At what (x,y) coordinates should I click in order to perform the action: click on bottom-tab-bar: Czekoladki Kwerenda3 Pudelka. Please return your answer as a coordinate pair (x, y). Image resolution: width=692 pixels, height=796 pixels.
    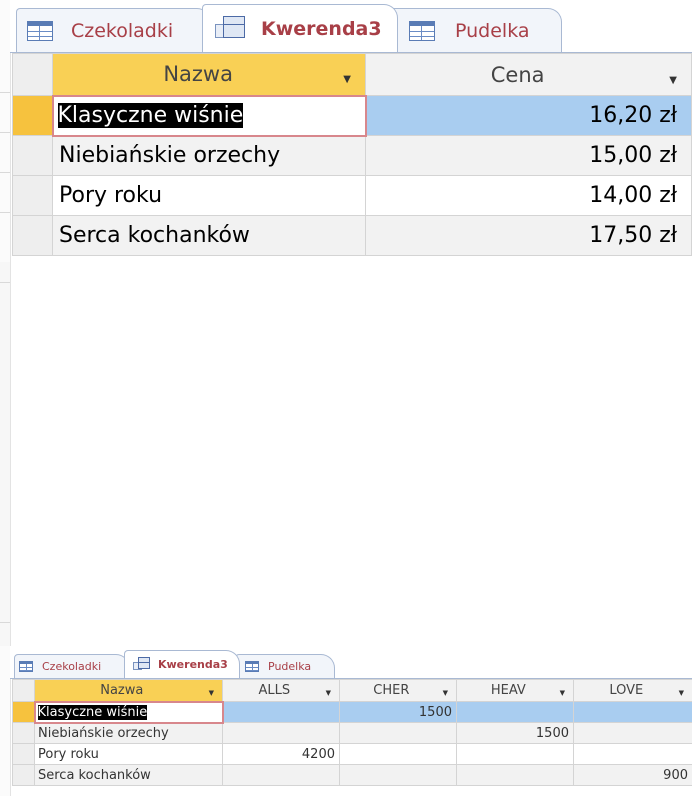
    Looking at the image, I should click on (351, 662).